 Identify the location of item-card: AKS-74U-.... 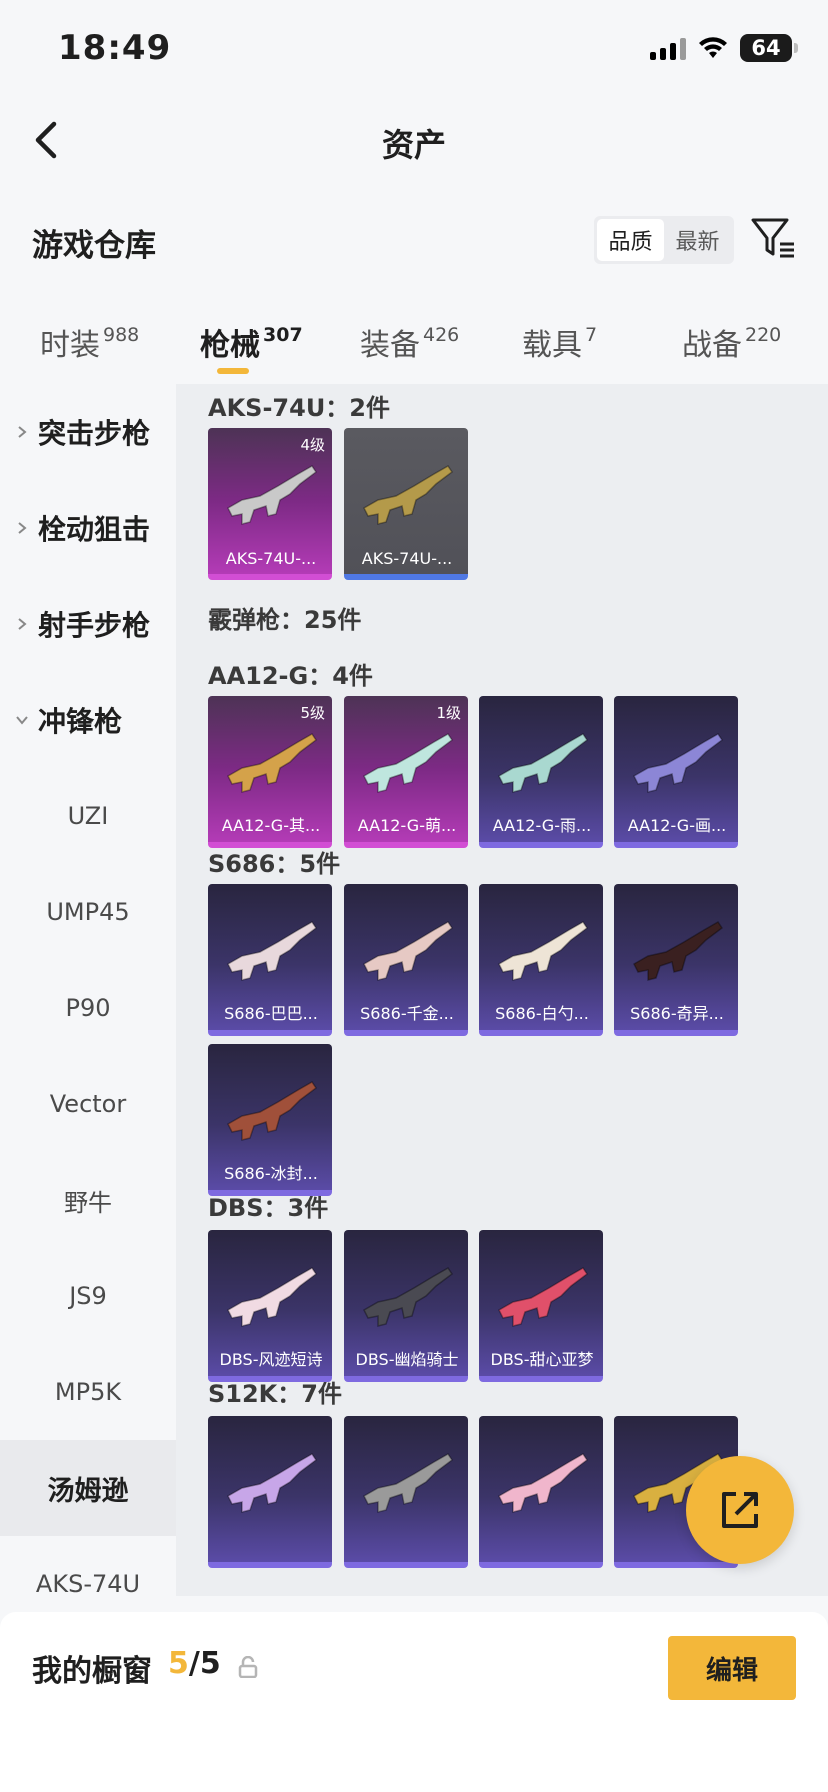
(406, 504).